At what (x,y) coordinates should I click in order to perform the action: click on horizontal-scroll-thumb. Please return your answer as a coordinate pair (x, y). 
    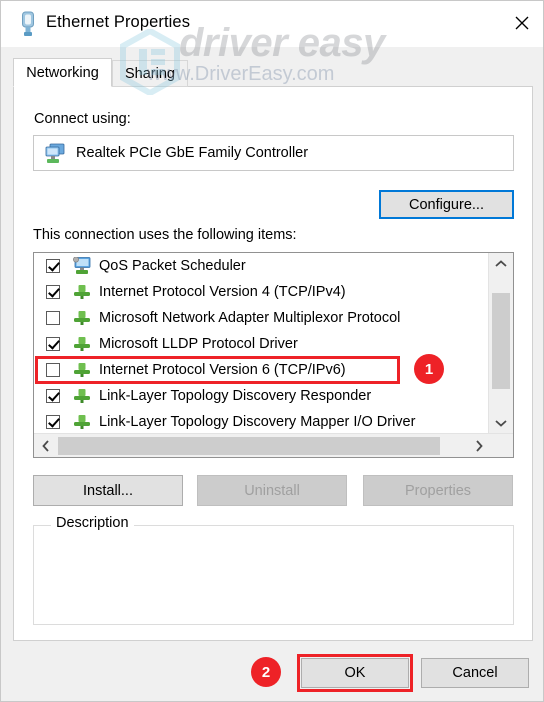
    Looking at the image, I should click on (249, 446).